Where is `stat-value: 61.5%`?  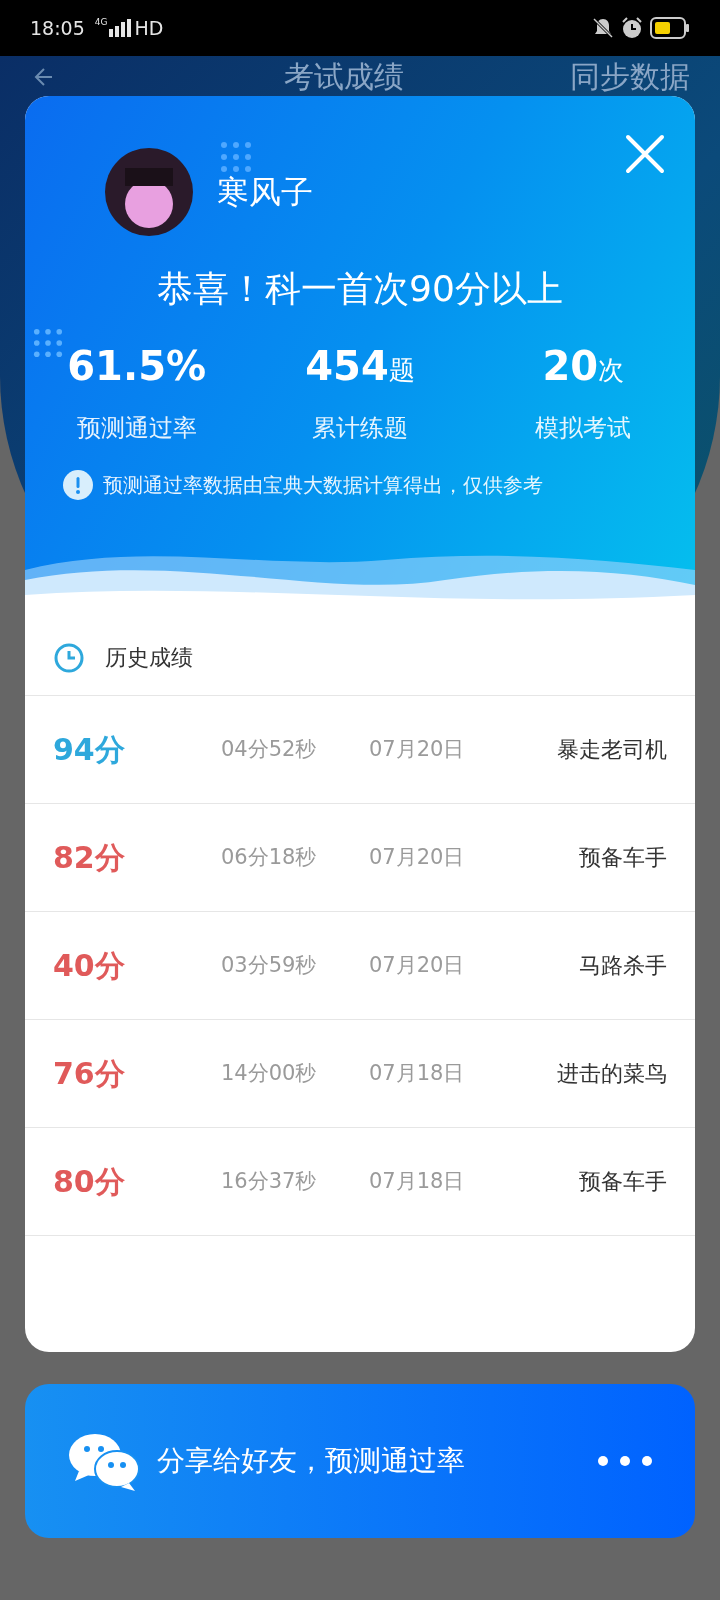 stat-value: 61.5% is located at coordinates (137, 366).